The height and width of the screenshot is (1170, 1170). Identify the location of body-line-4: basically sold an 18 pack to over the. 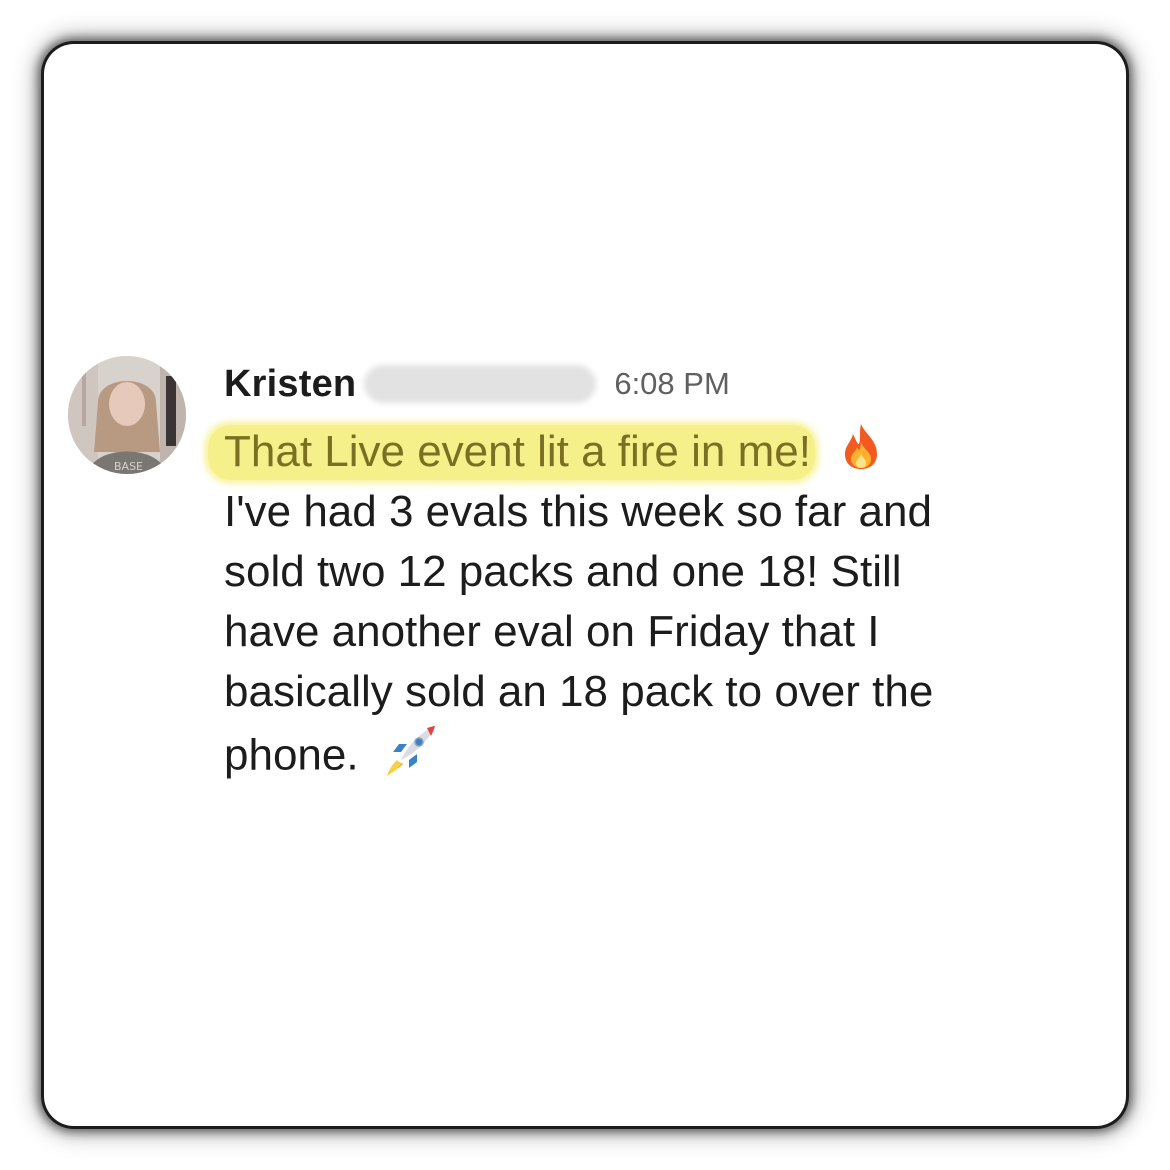
(579, 691).